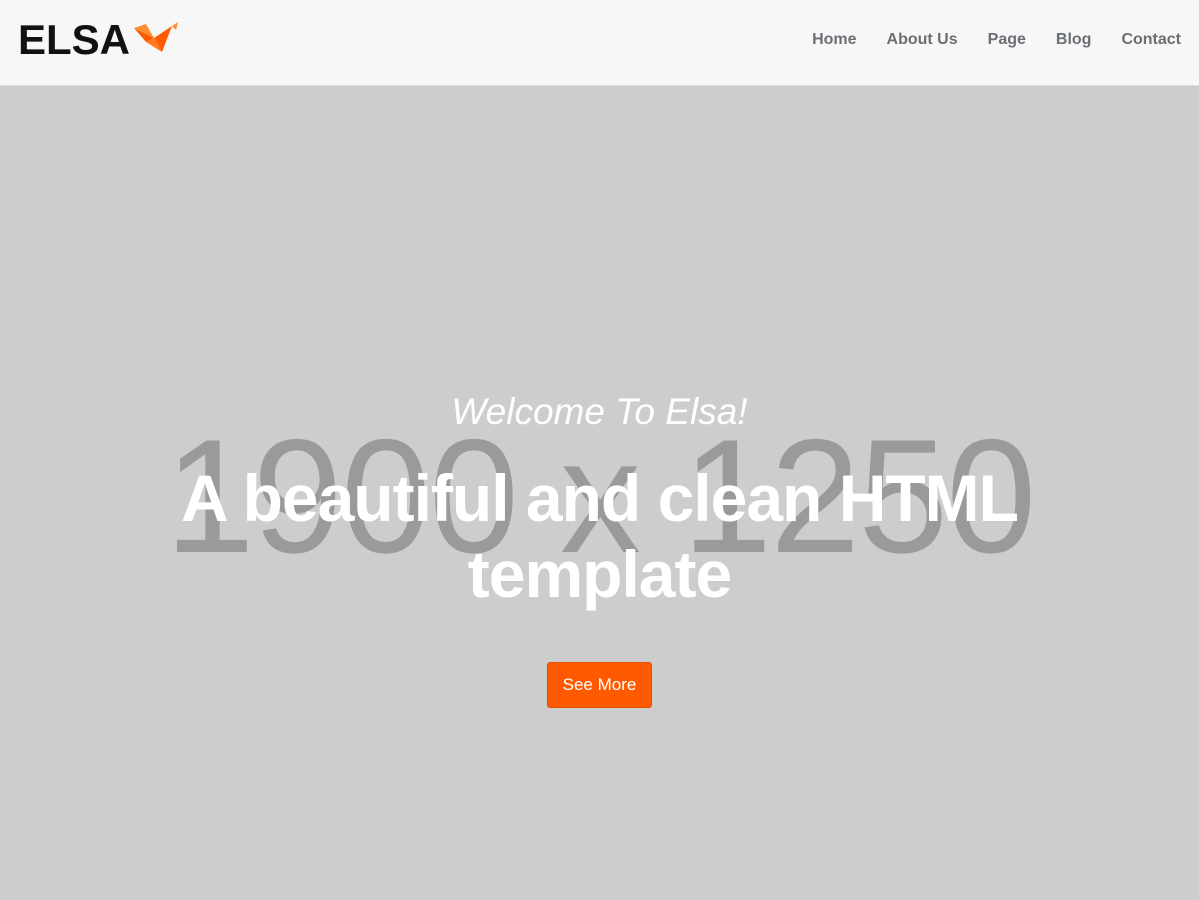  I want to click on nav-item-contact: Contact, so click(1151, 40).